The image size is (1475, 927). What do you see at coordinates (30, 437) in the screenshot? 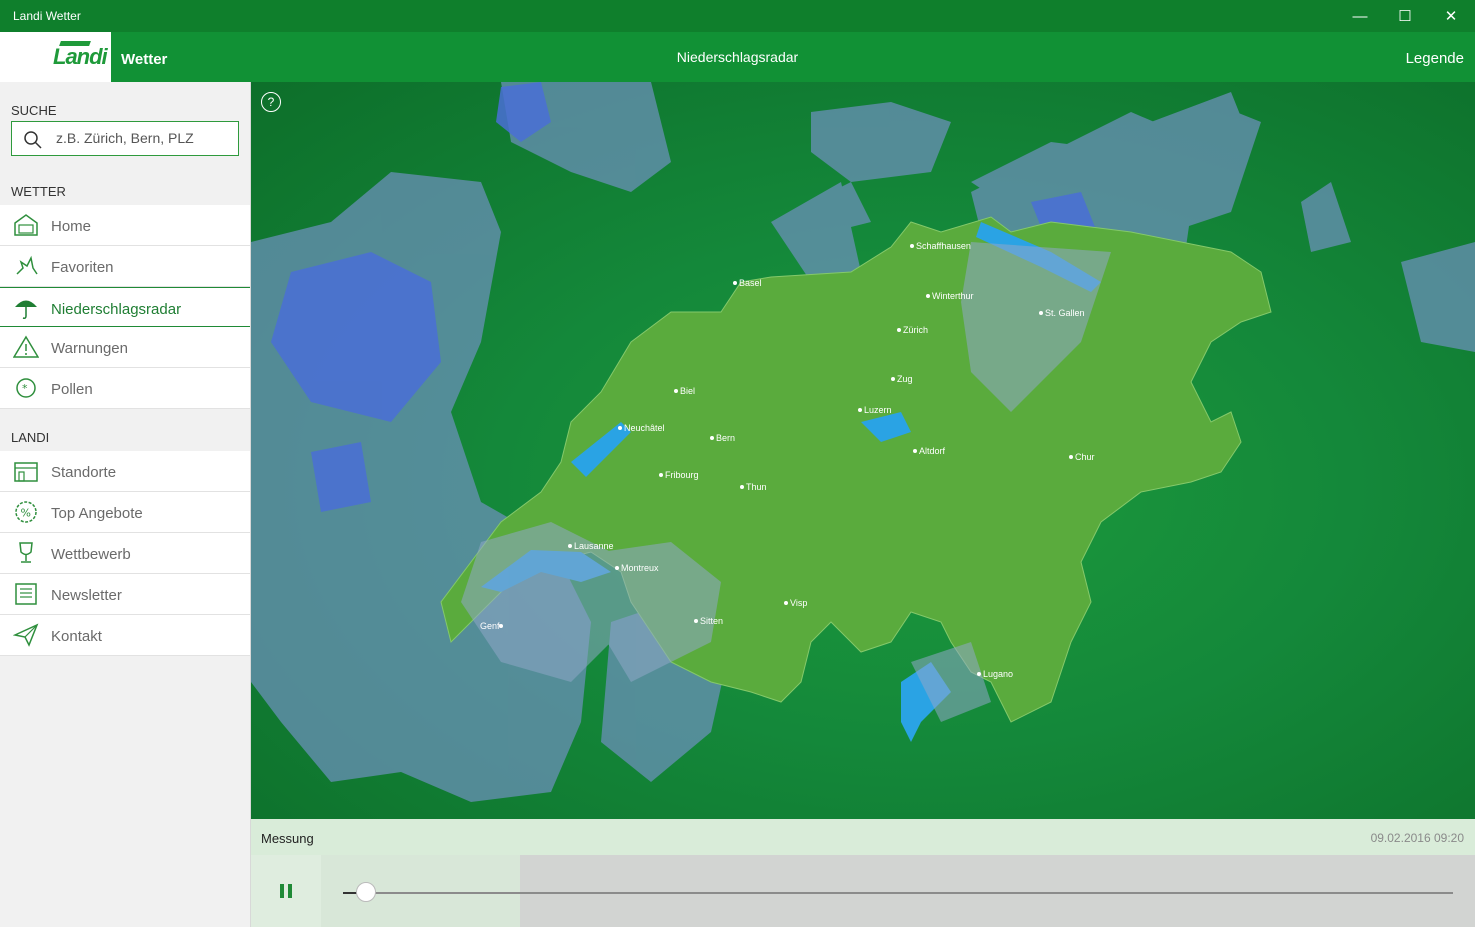
I see `landi-section-label: LANDI` at bounding box center [30, 437].